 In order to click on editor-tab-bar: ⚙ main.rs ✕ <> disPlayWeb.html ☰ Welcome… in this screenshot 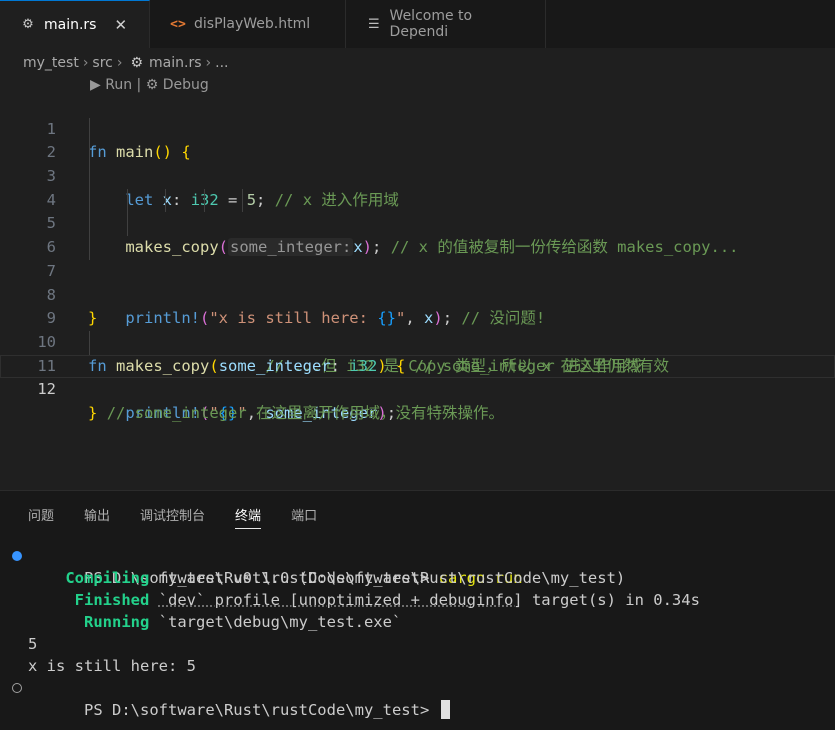, I will do `click(417, 24)`.